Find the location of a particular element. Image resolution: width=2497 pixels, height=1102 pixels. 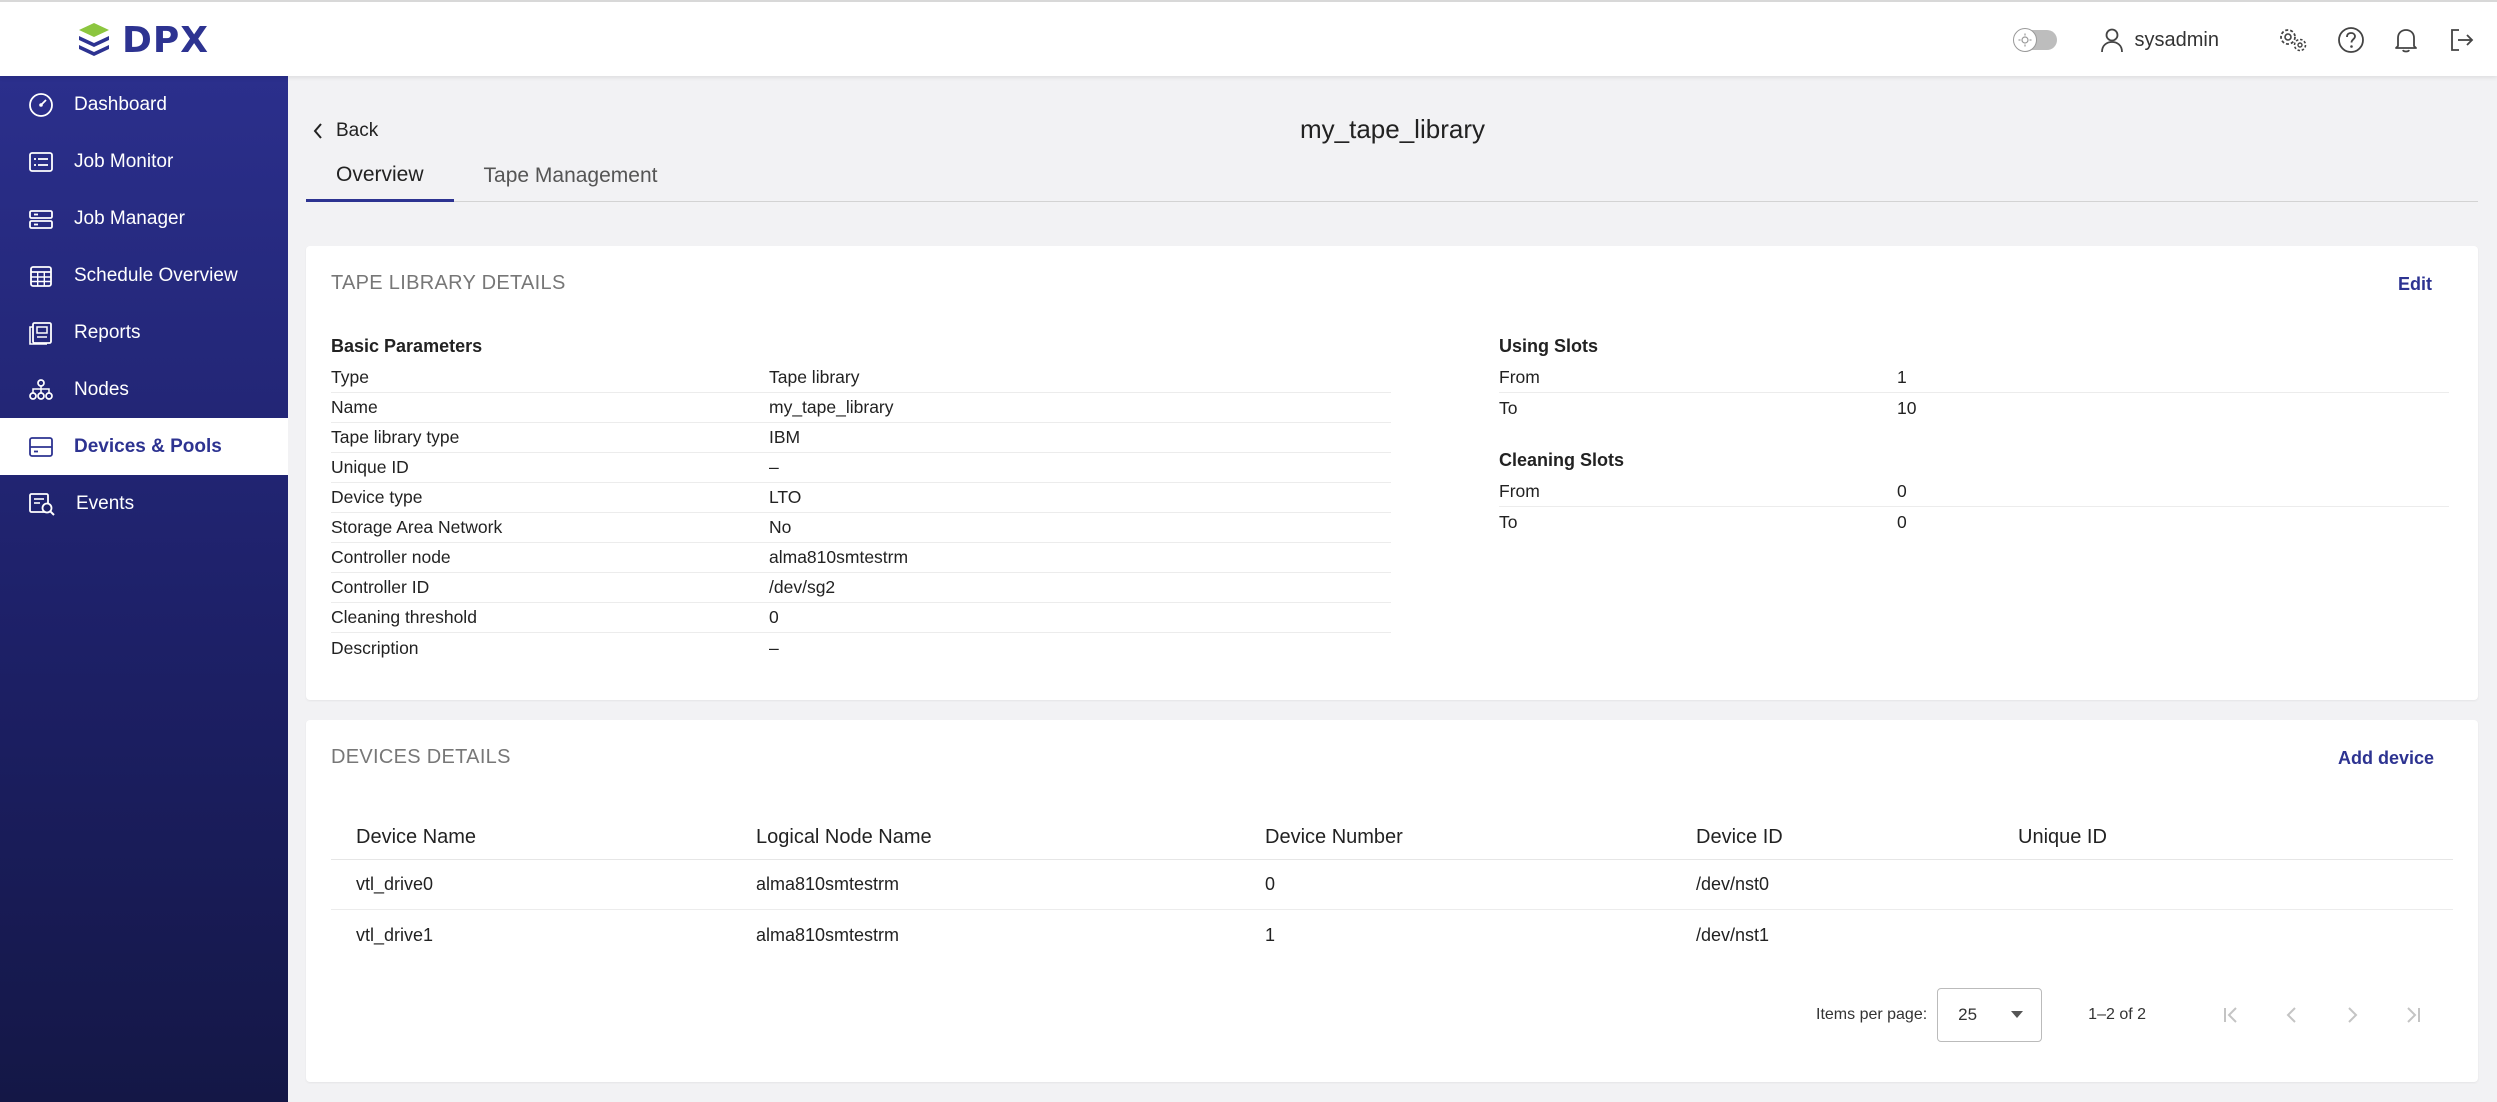

logout-icon is located at coordinates (2462, 40).